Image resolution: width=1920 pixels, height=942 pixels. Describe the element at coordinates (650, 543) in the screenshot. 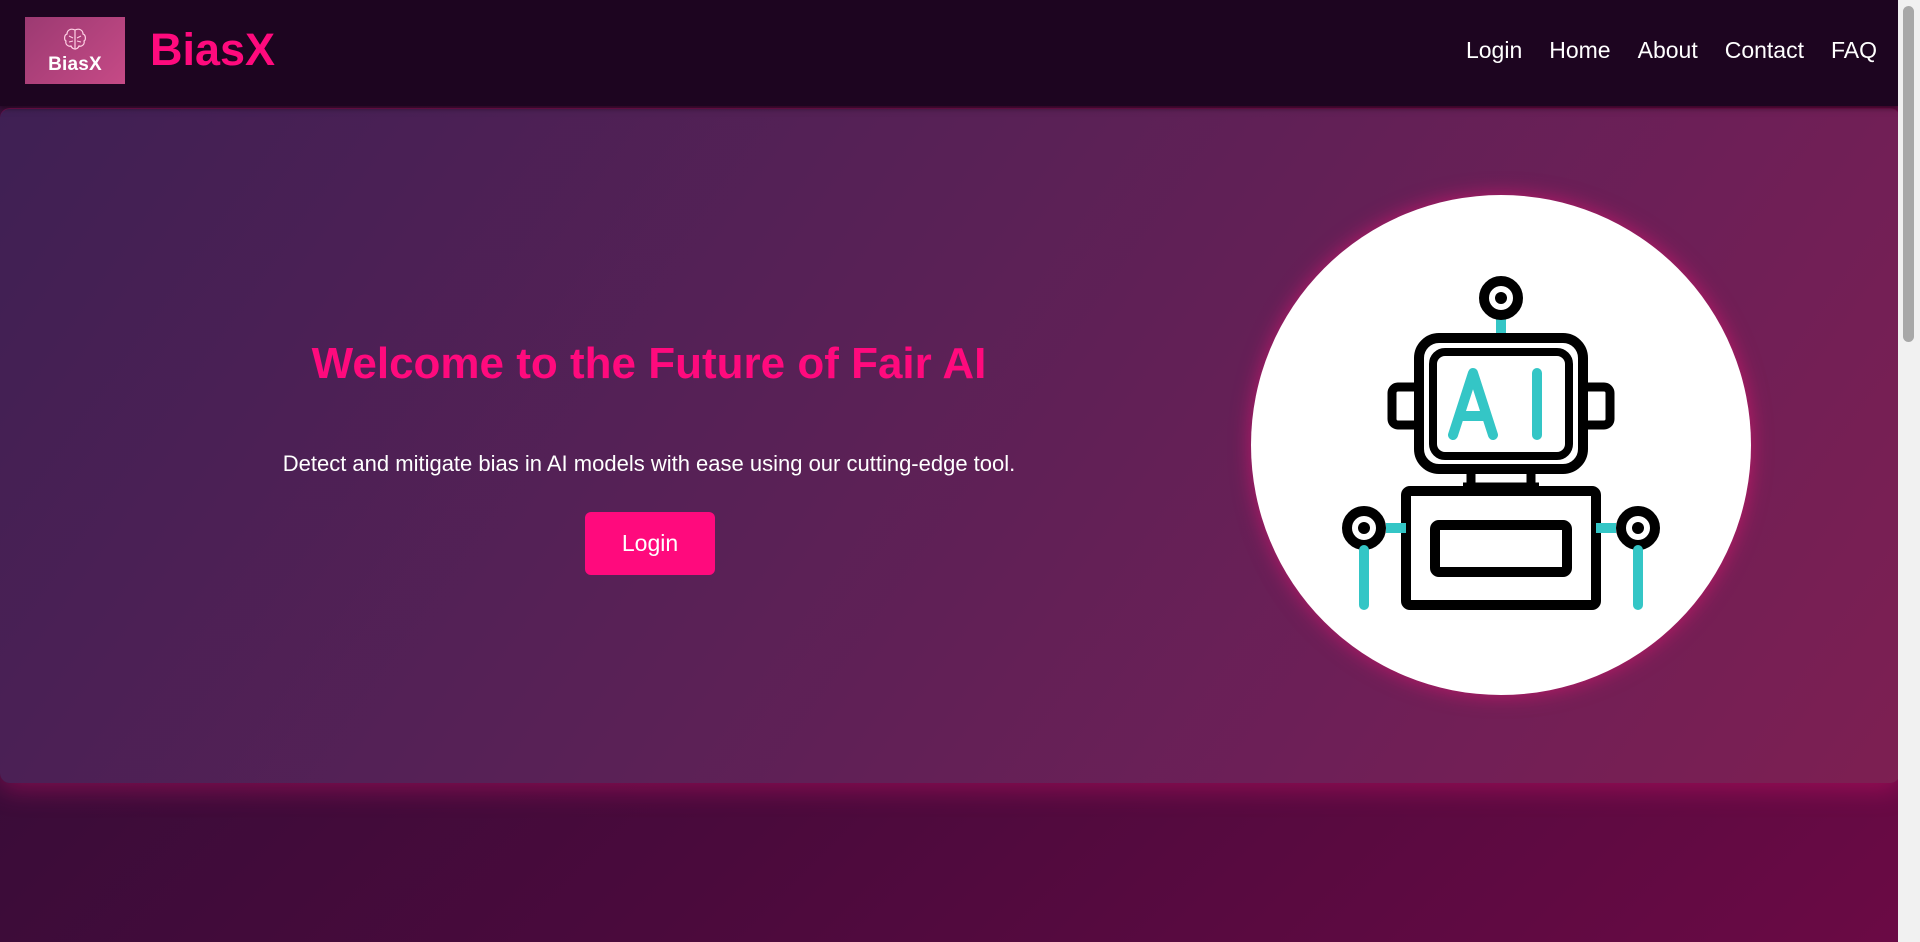

I see `login-button: Login` at that location.